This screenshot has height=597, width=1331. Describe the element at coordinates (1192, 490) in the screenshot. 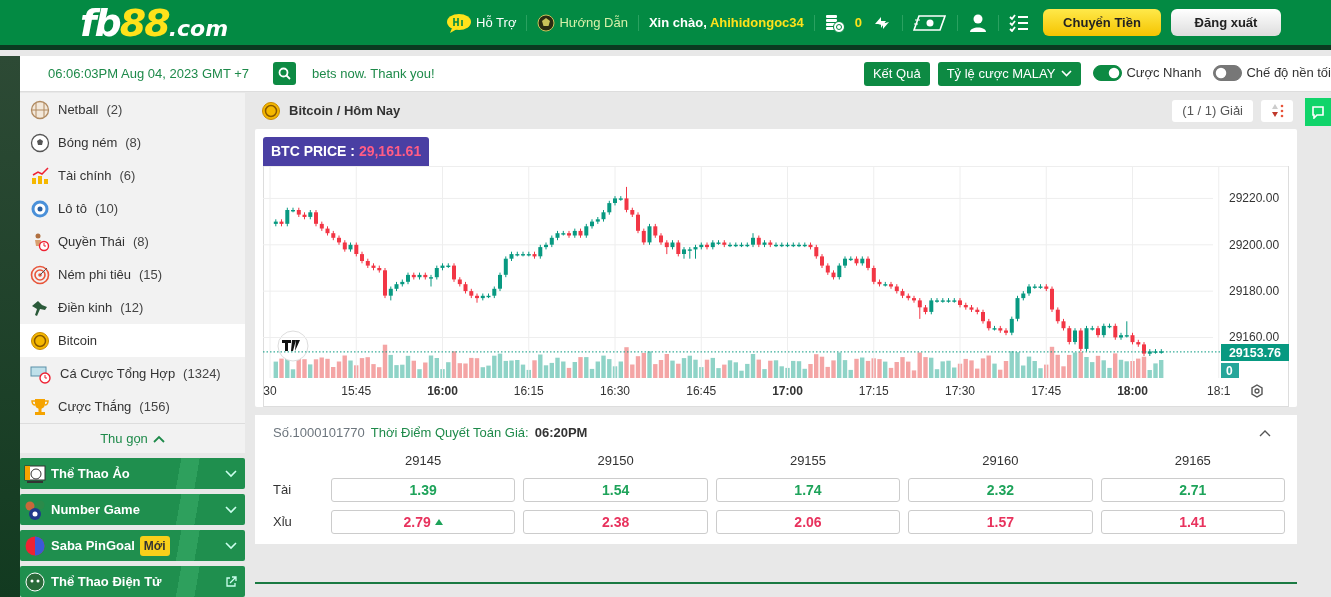

I see `odds-button: 2.71` at that location.